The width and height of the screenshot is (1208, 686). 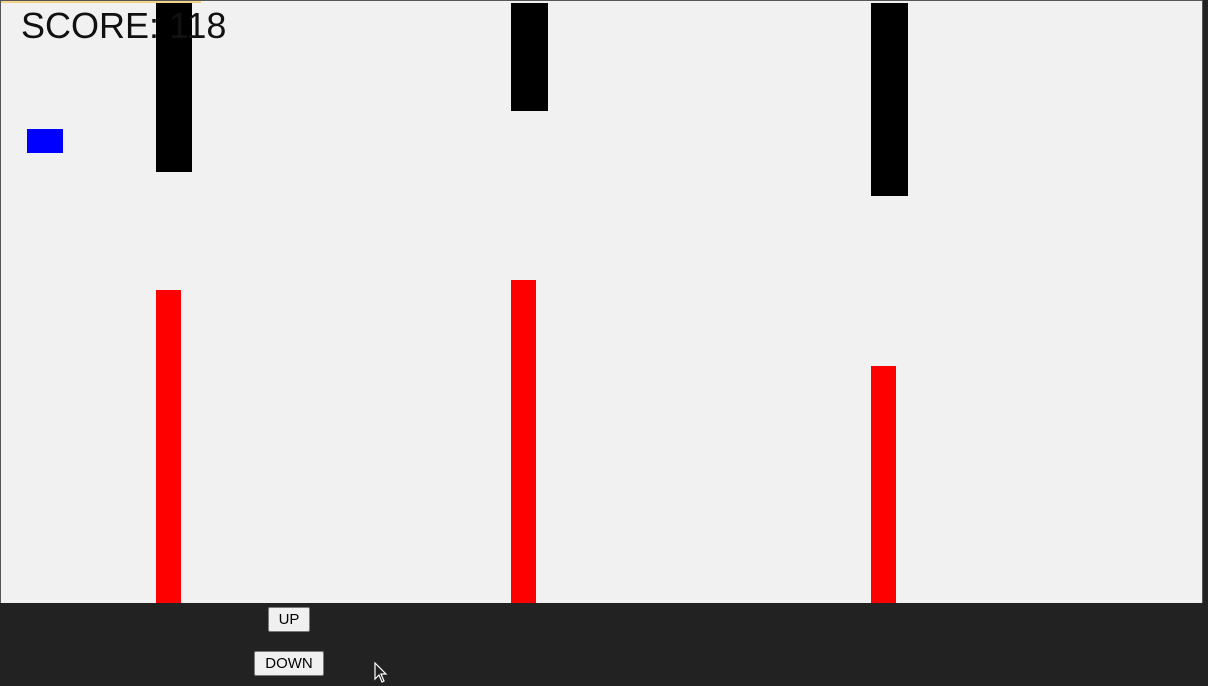 I want to click on score-display: SCORE: 118, so click(x=124, y=25).